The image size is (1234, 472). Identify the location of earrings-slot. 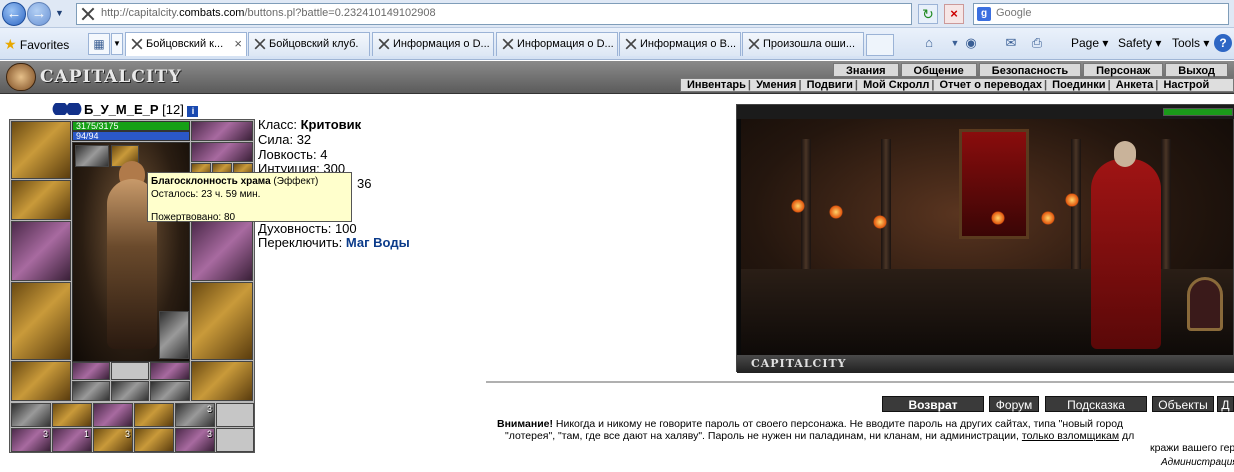
(222, 131).